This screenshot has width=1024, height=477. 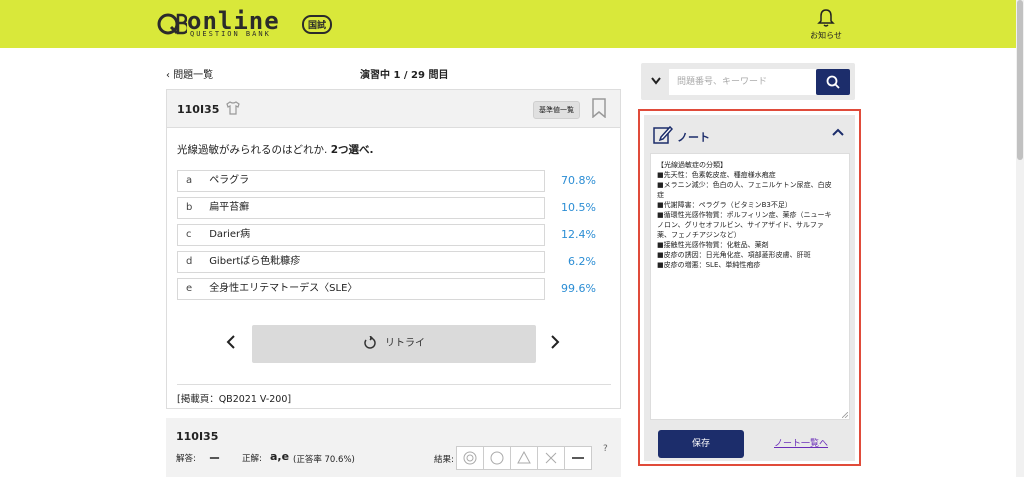 I want to click on back-link-label: 問題一覧, so click(x=193, y=75).